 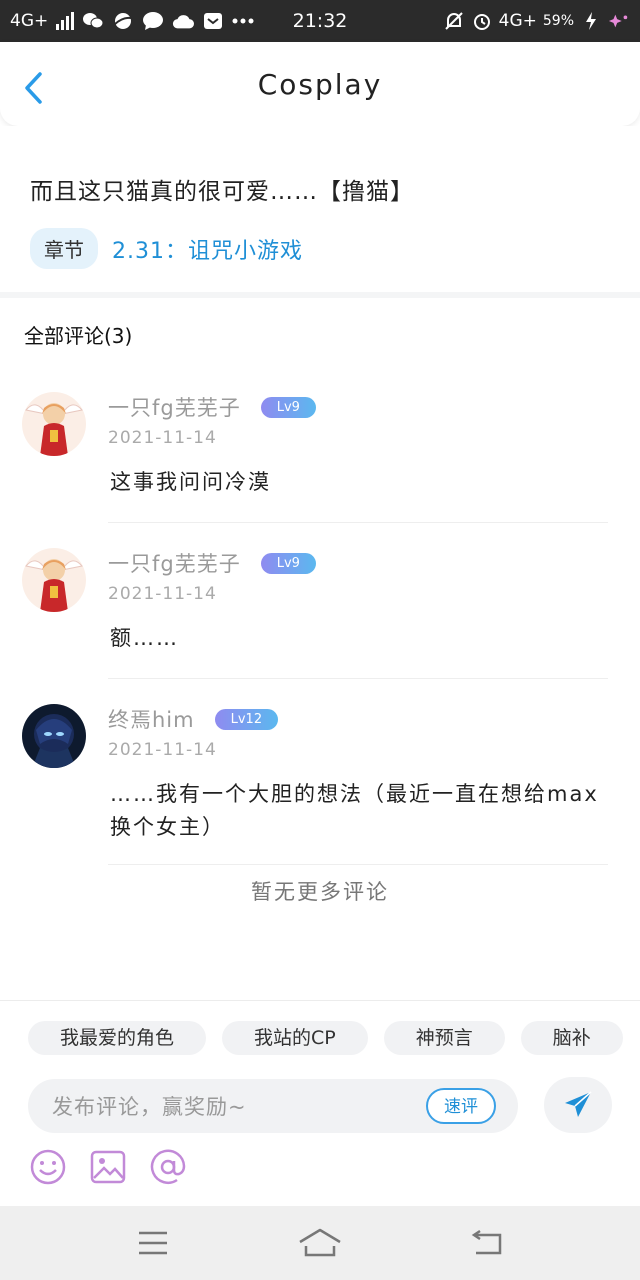 I want to click on status-left: 4G+, so click(x=132, y=21).